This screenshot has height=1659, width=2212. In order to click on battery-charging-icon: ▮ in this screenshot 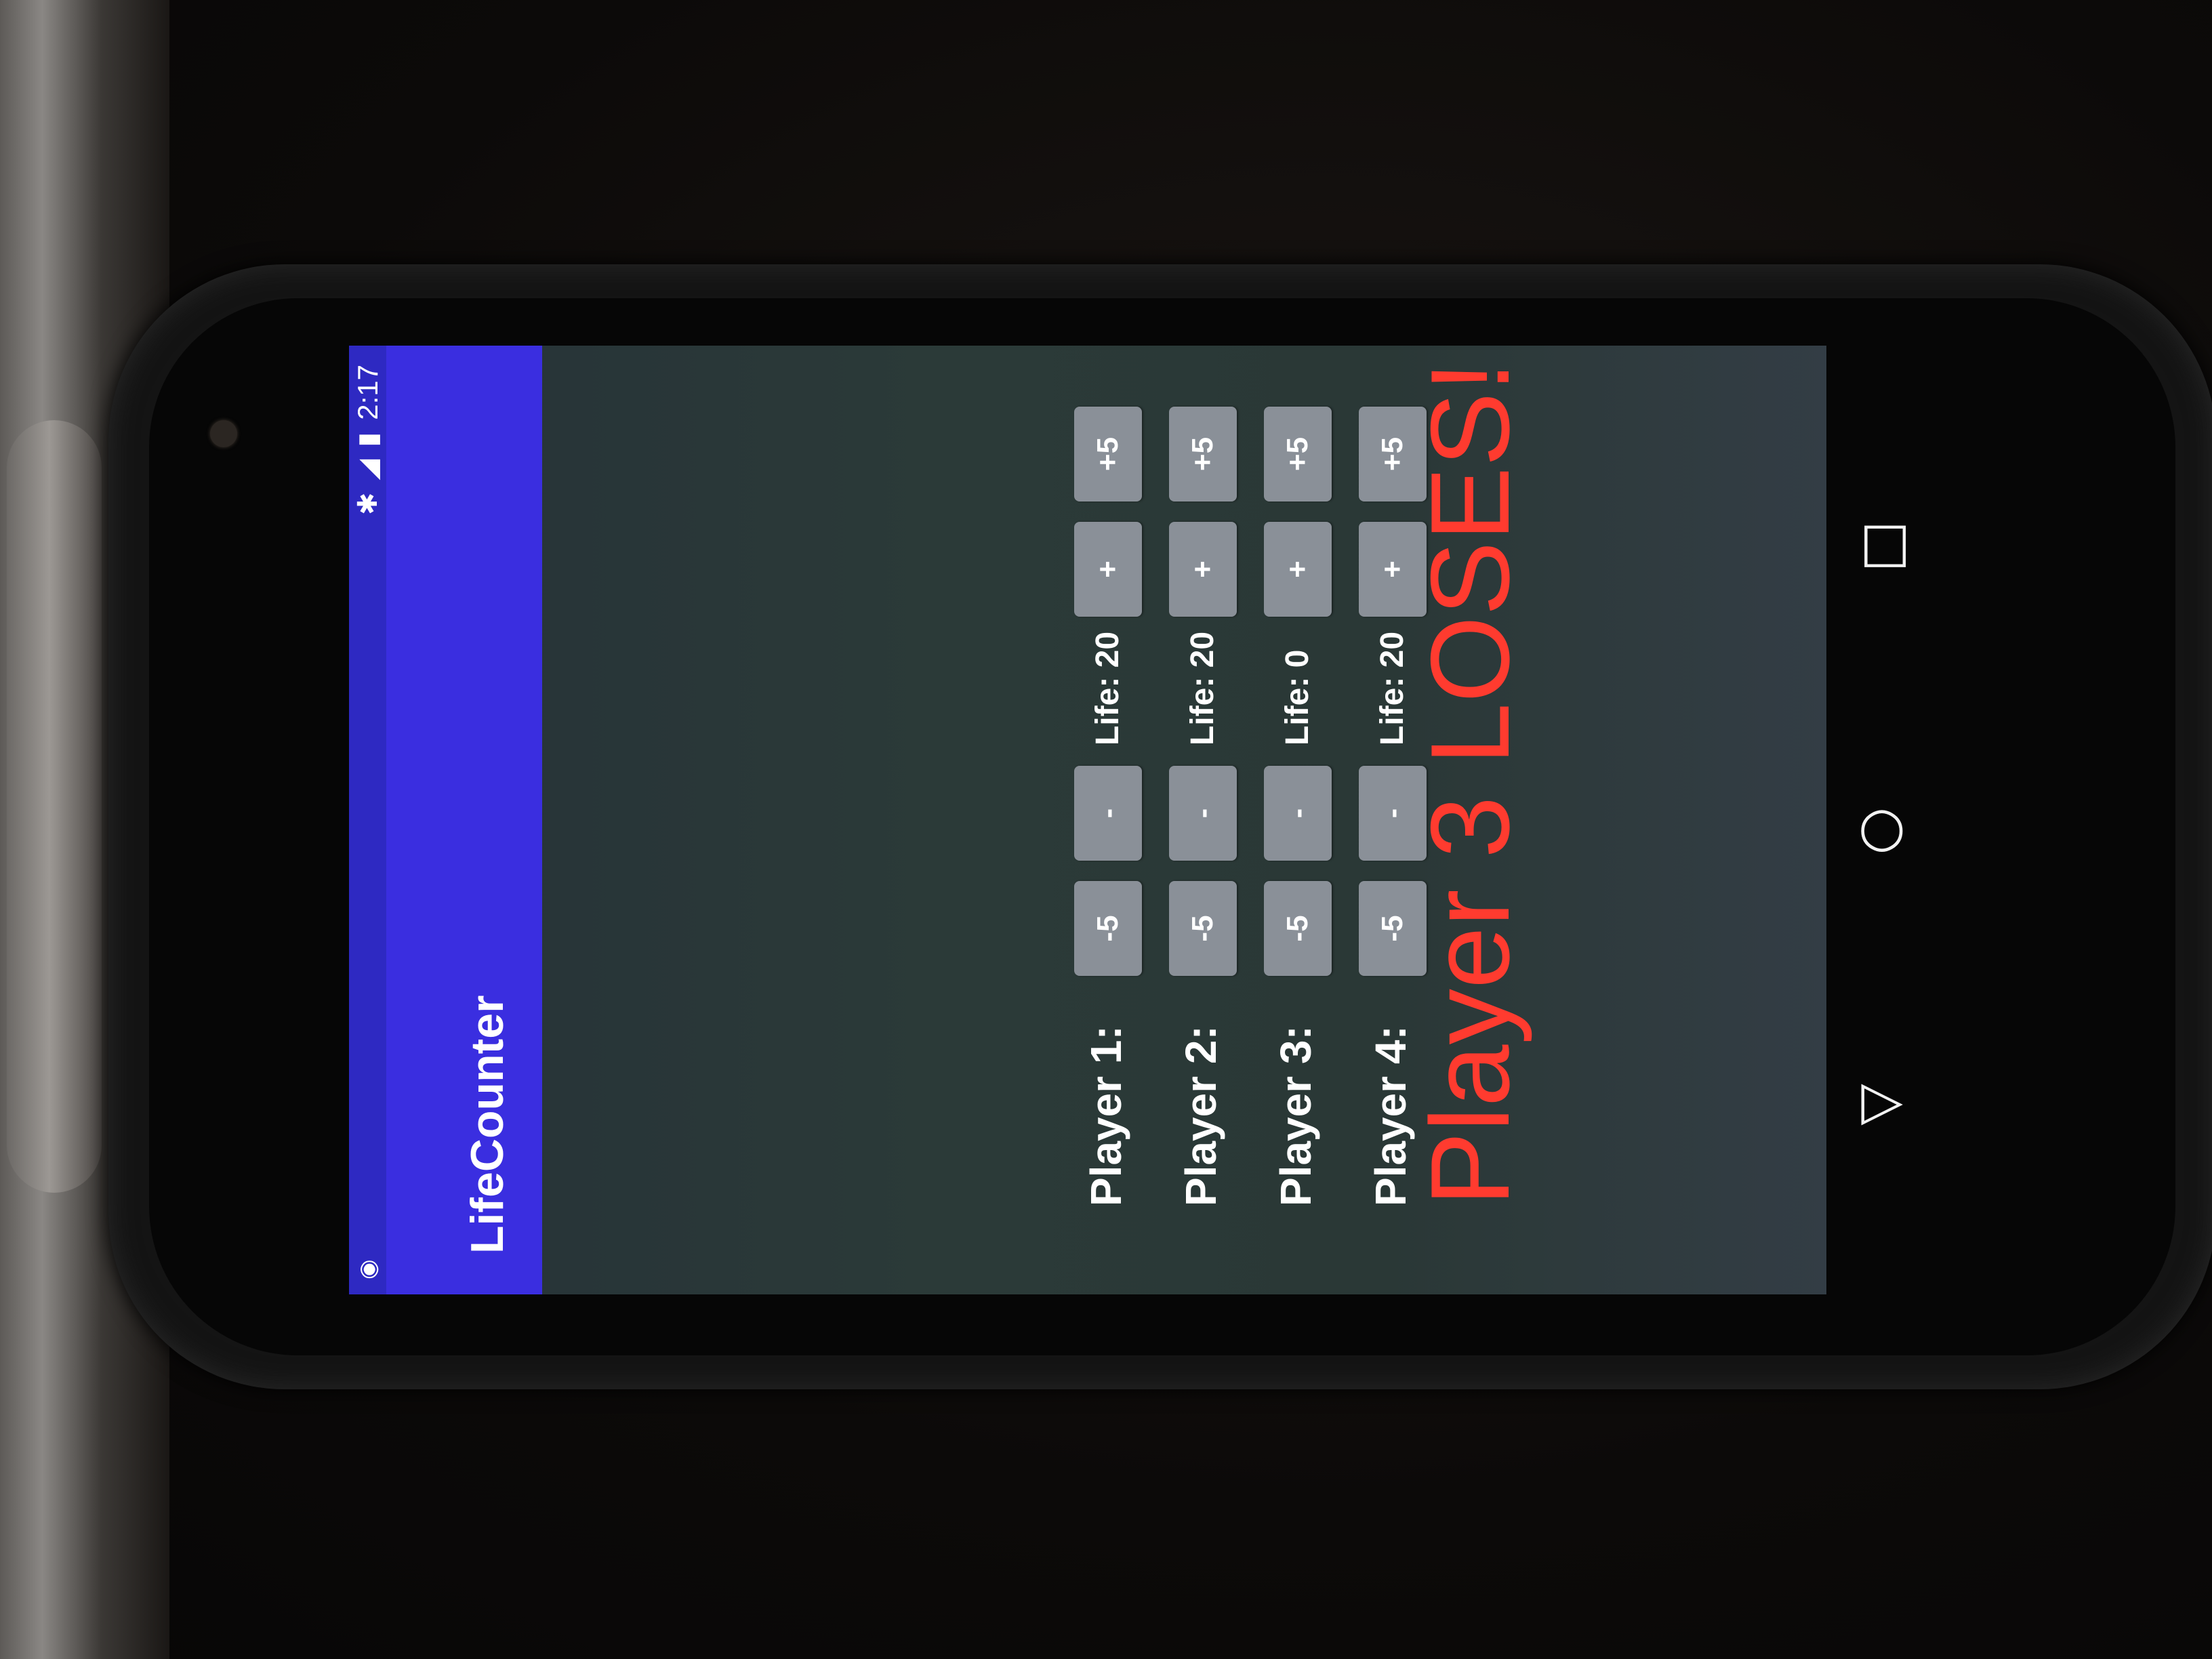, I will do `click(368, 439)`.